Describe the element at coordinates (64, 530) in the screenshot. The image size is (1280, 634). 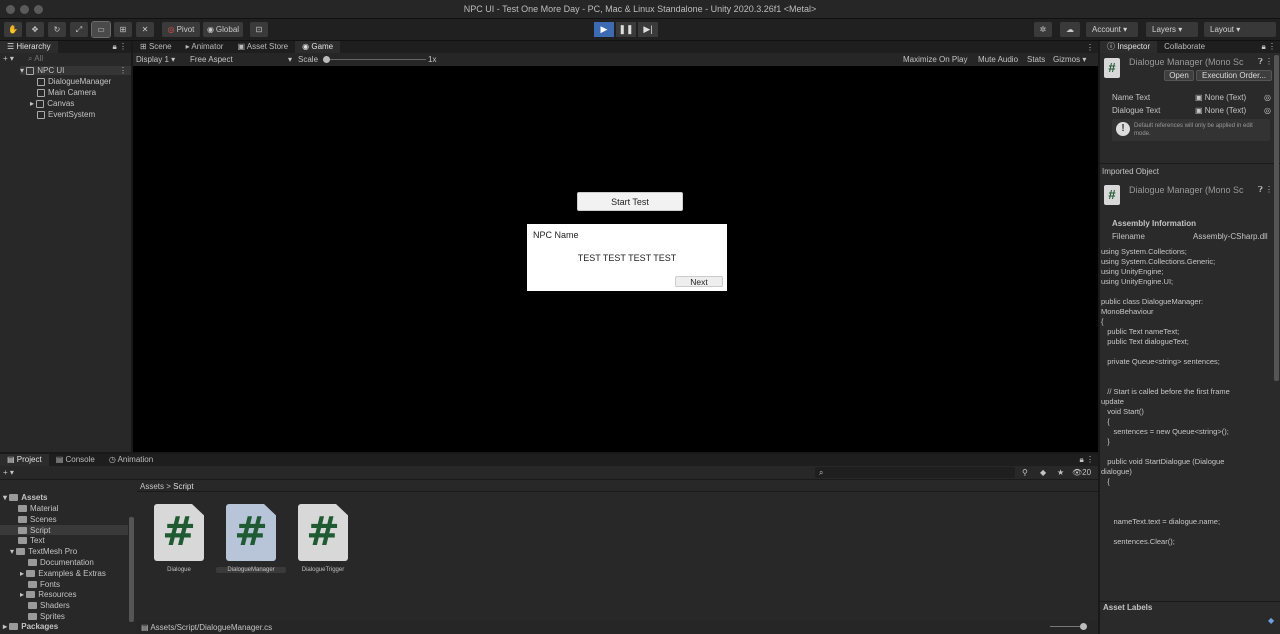
I see `folder-script-row: Script` at that location.